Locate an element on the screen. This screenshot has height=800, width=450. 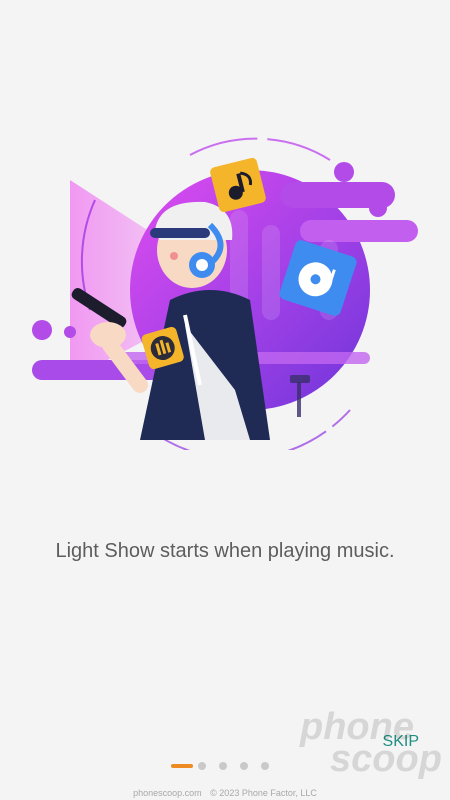
page-indicator is located at coordinates (226, 766).